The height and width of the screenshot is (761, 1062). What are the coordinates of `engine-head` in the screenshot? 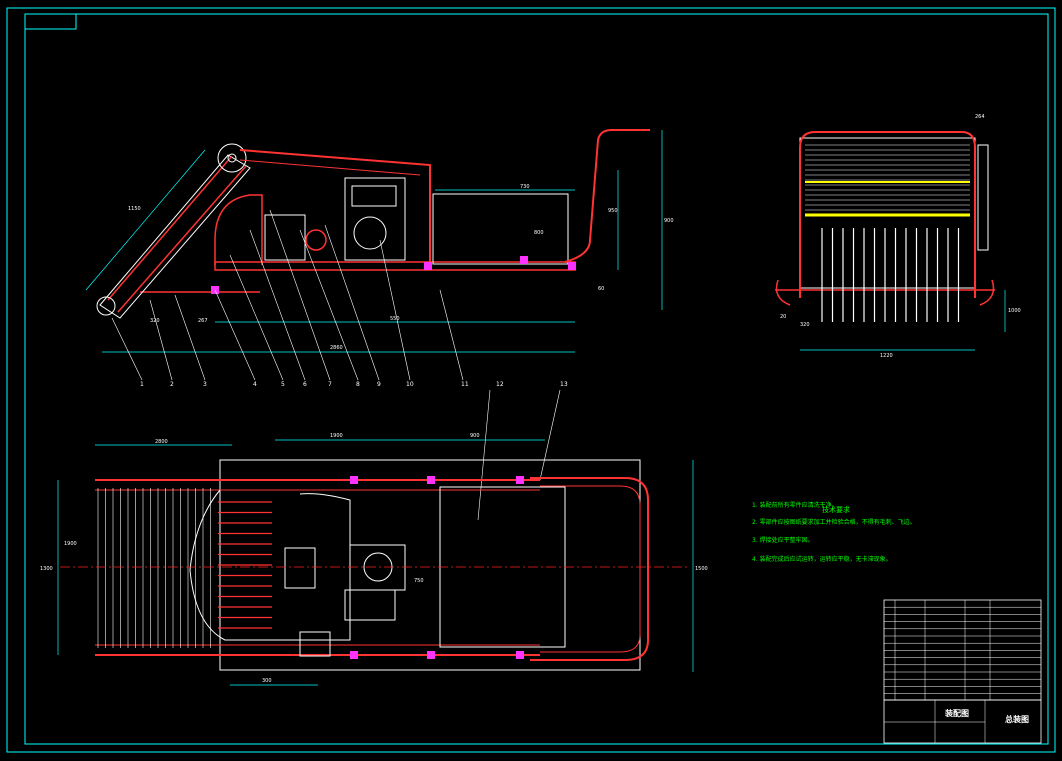 It's located at (374, 196).